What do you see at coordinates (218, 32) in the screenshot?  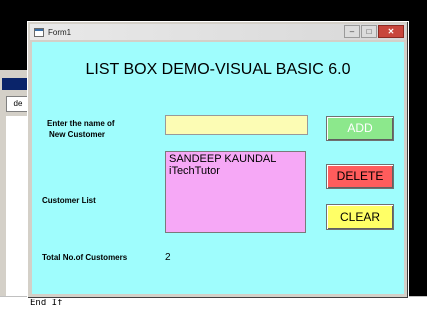 I see `window-titlebar: Form1 – □ ✕` at bounding box center [218, 32].